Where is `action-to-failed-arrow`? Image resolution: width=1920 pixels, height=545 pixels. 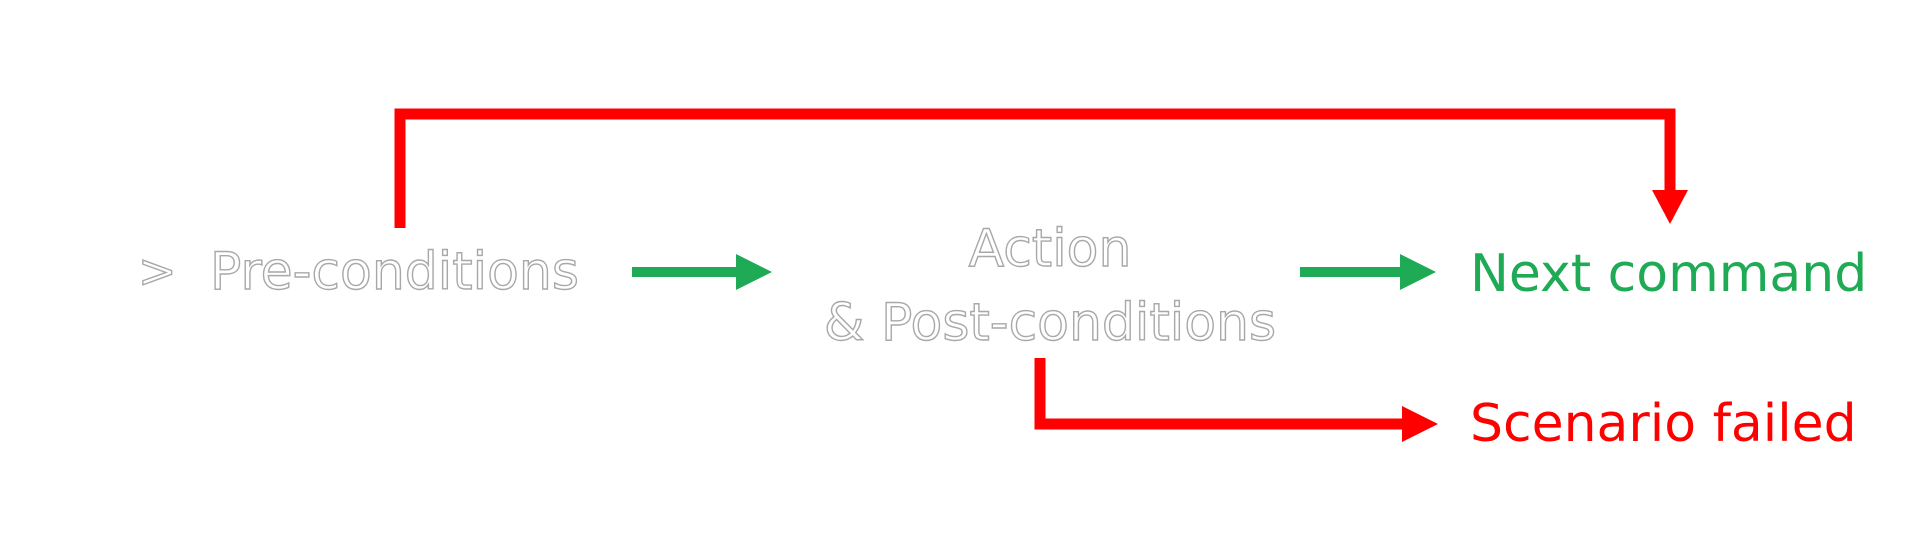 action-to-failed-arrow is located at coordinates (1220, 394).